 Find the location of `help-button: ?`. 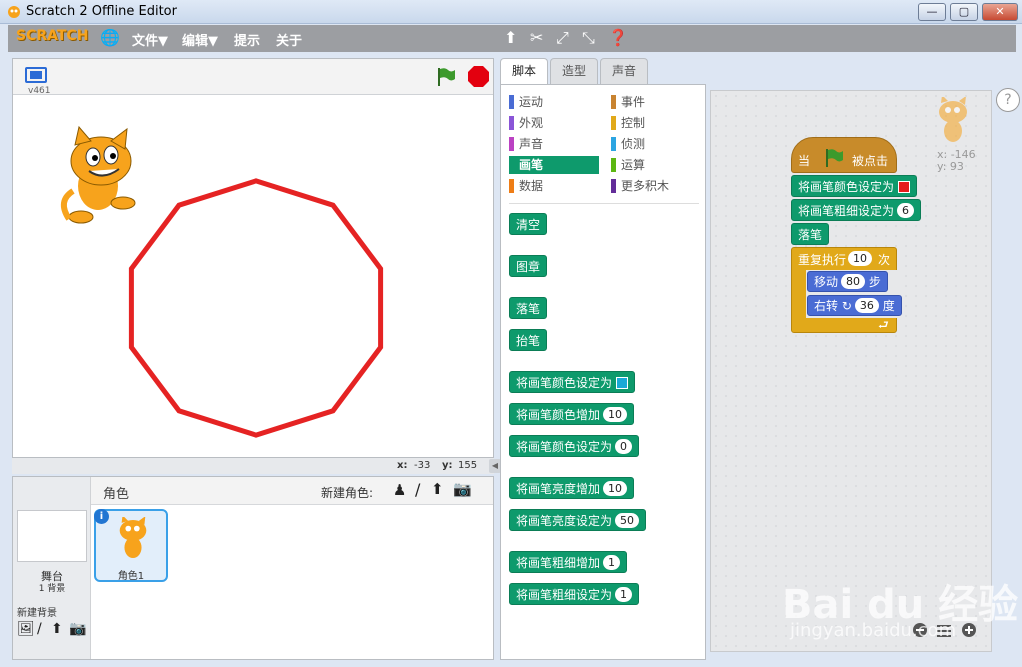

help-button: ? is located at coordinates (1008, 100).